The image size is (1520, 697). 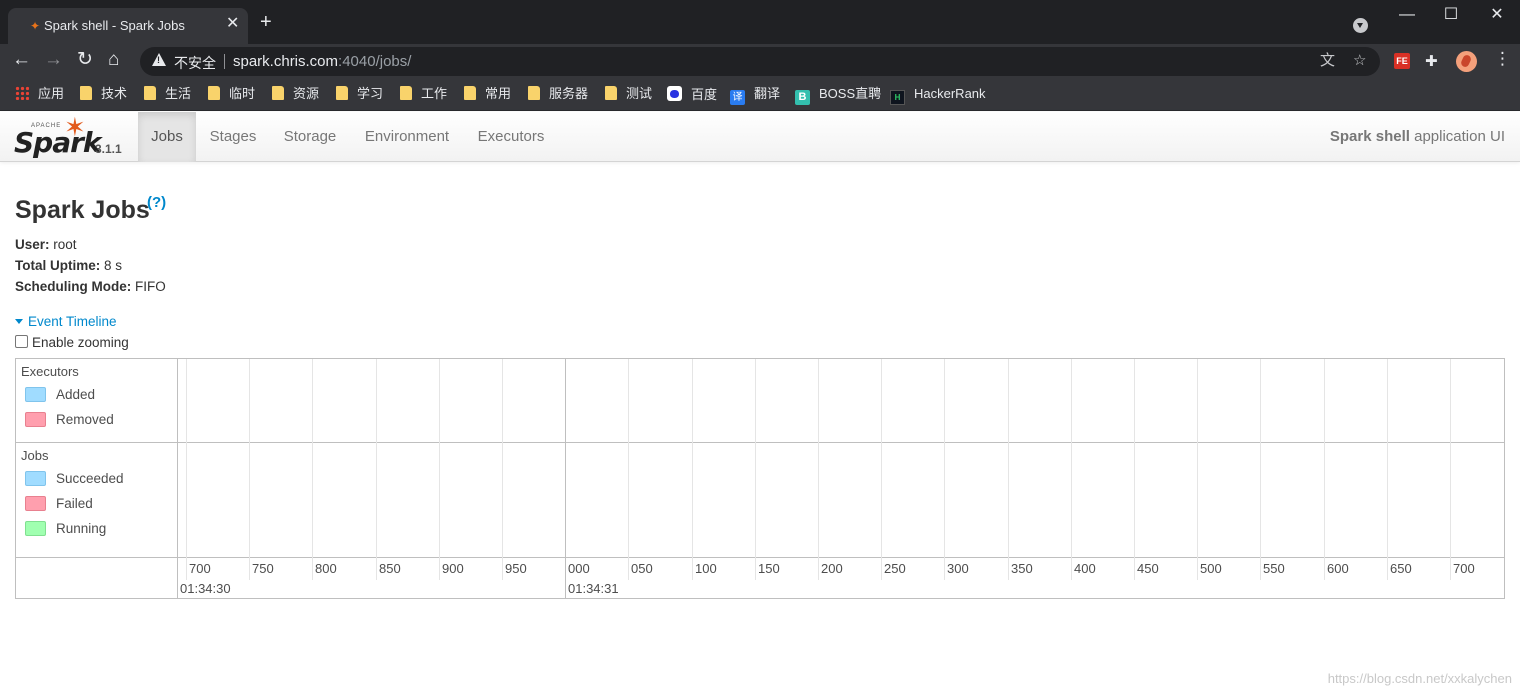 What do you see at coordinates (593, 588) in the screenshot?
I see `timeline-major-label: 01:34:31` at bounding box center [593, 588].